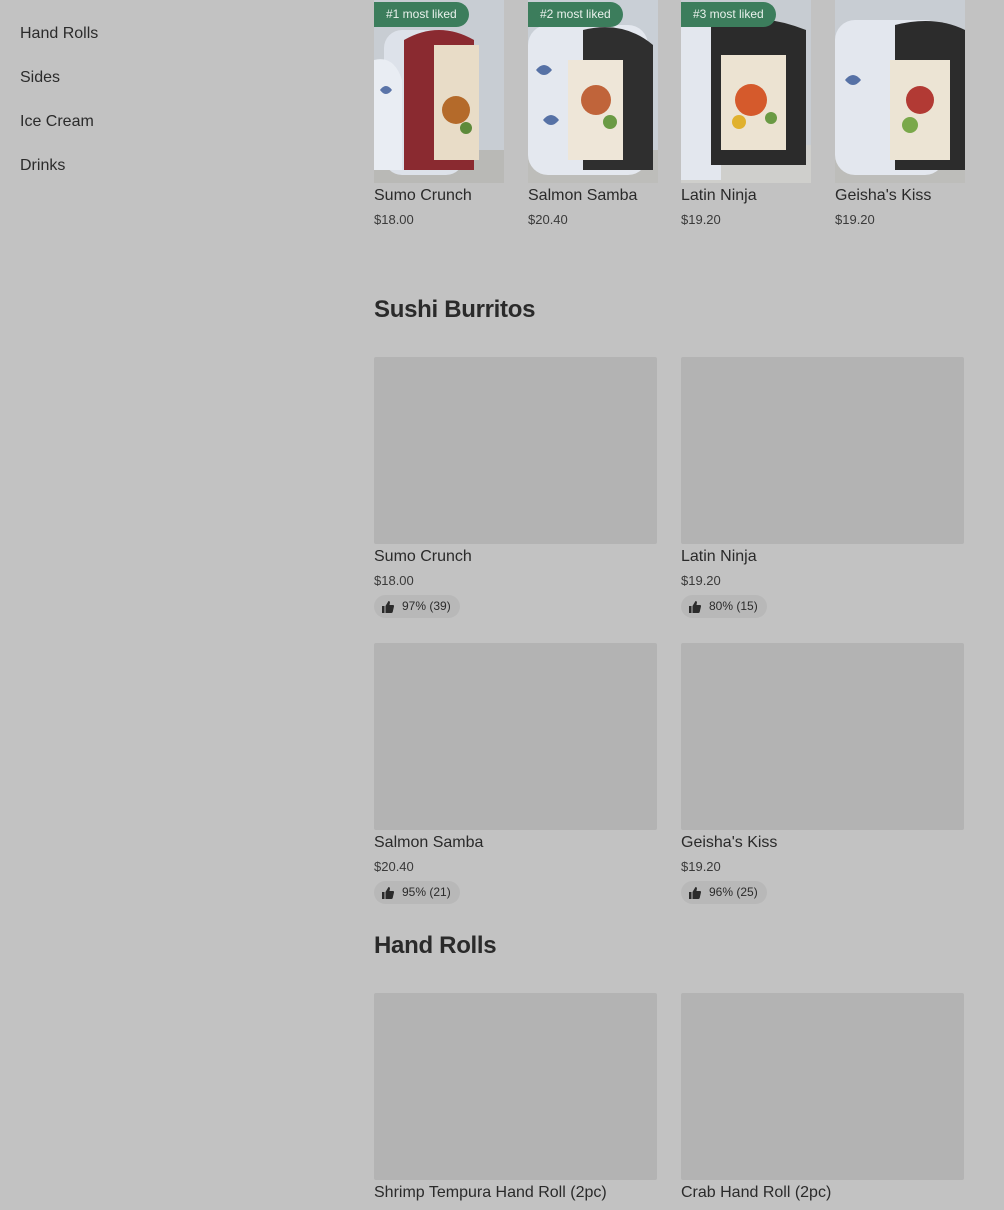  Describe the element at coordinates (719, 556) in the screenshot. I see `menu-item-name: Latin Ninja` at that location.